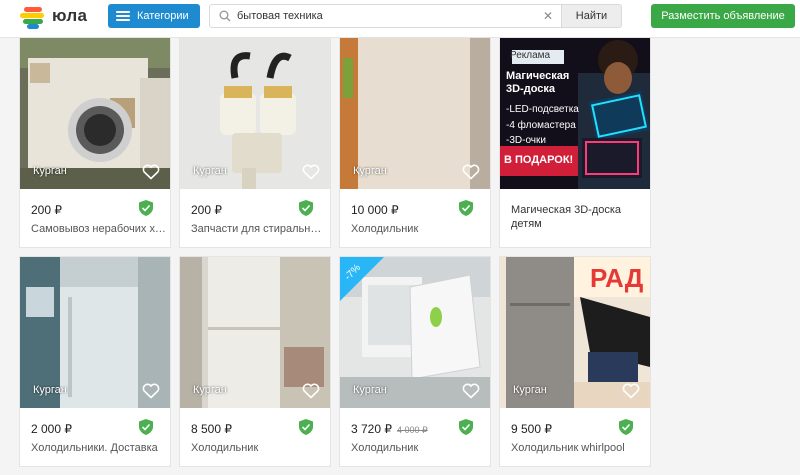  I want to click on listing-price-wrap: 3 720 ₽ 4 000 ₽, so click(389, 429).